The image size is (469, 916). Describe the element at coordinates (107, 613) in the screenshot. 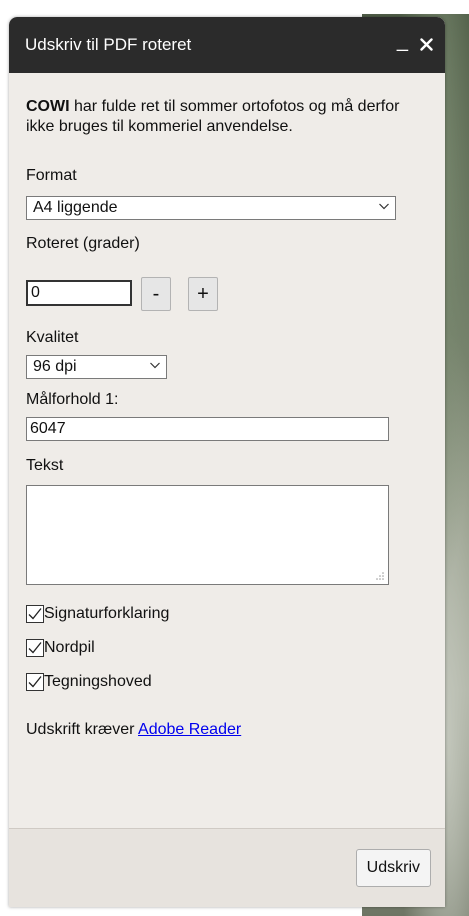

I see `legend-checkbox-label: Signaturforklaring` at that location.